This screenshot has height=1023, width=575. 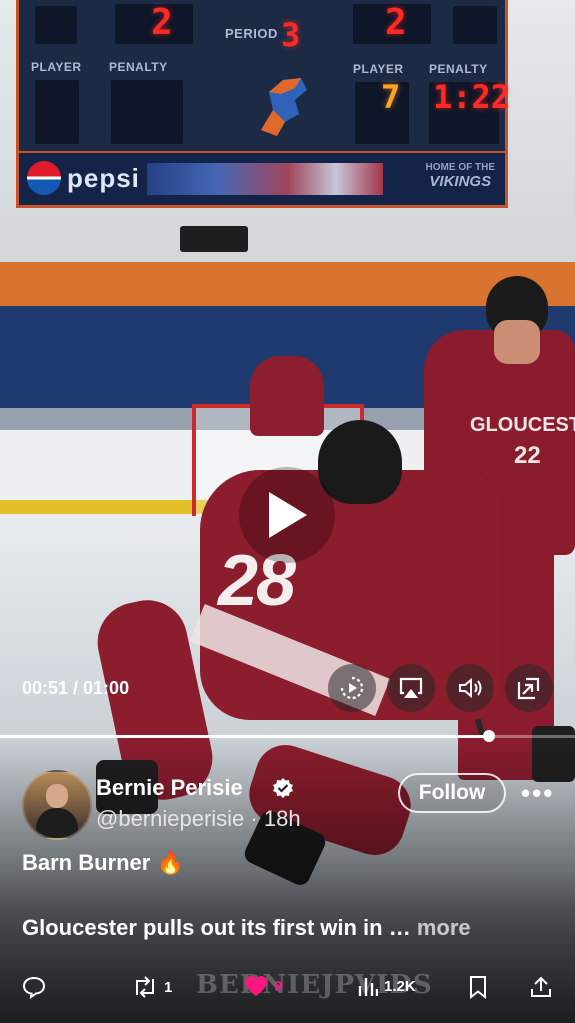 What do you see at coordinates (138, 67) in the screenshot?
I see `penalty-label-left: PENALTY` at bounding box center [138, 67].